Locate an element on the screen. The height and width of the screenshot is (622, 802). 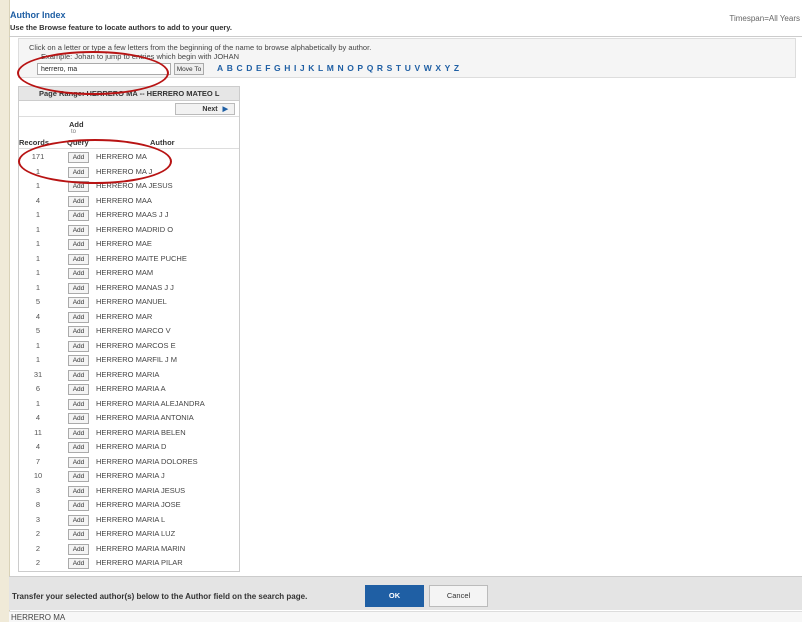
letter-link-x: X is located at coordinates (438, 68).